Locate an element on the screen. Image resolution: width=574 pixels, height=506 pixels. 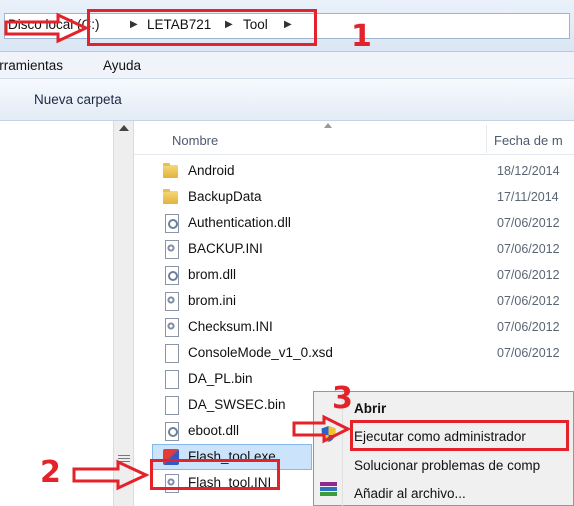
file-name: Authentication.dll is located at coordinates (239, 222).